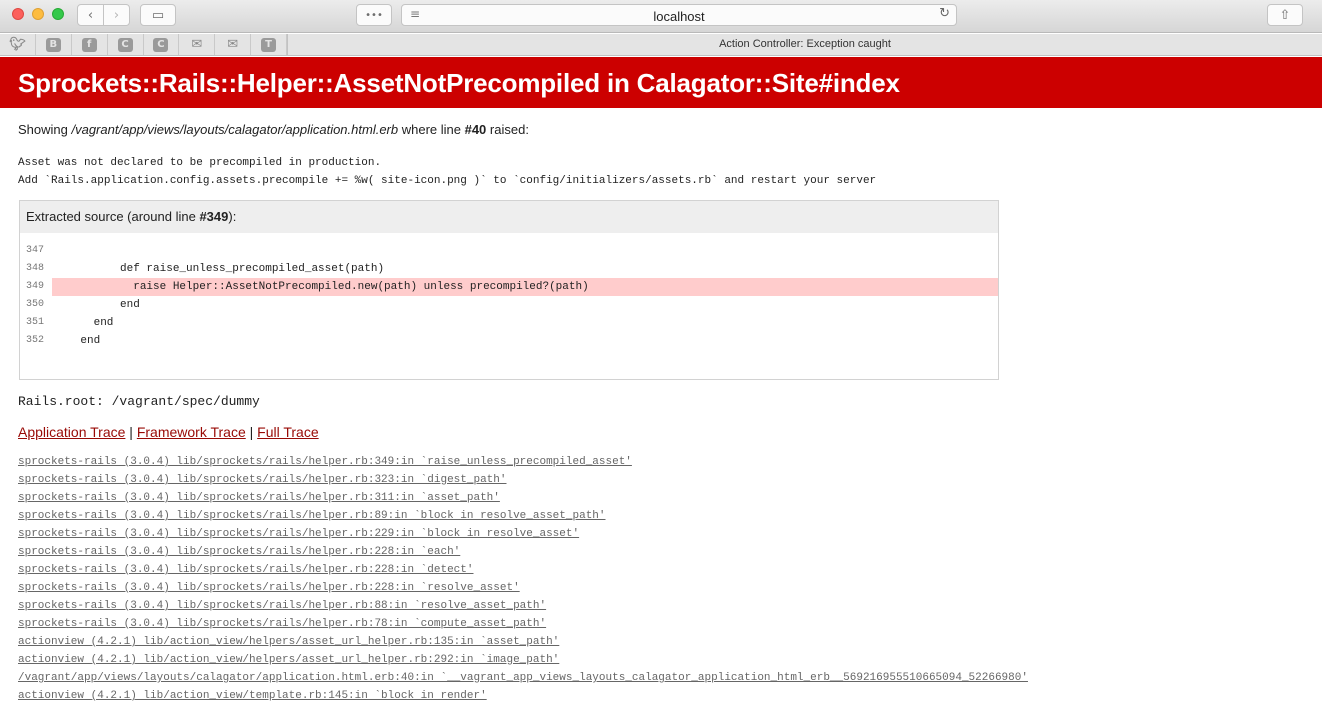 This screenshot has height=706, width=1322. What do you see at coordinates (232, 216) in the screenshot?
I see `source-header-suffix: ):` at bounding box center [232, 216].